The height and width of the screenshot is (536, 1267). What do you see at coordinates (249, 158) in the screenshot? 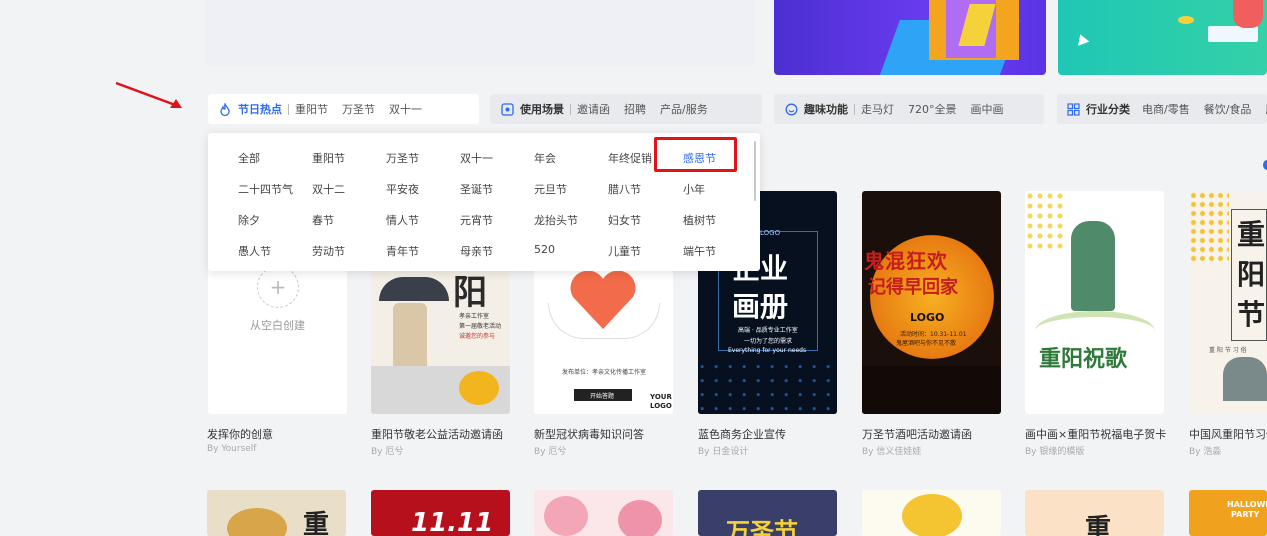
I see `tag-all: 全部` at bounding box center [249, 158].